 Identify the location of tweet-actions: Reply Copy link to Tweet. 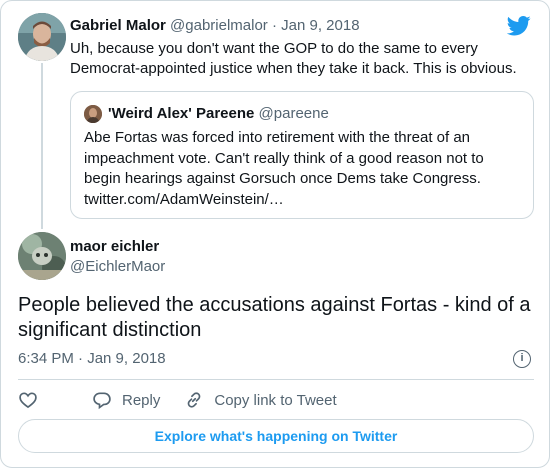
(177, 400).